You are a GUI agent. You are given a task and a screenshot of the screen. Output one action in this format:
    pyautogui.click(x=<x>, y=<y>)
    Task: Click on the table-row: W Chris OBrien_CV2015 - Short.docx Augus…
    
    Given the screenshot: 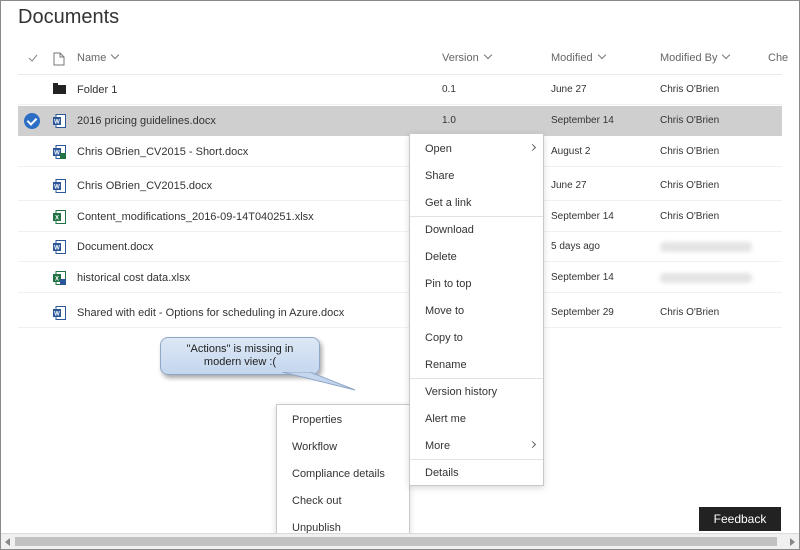 What is the action you would take?
    pyautogui.click(x=400, y=152)
    